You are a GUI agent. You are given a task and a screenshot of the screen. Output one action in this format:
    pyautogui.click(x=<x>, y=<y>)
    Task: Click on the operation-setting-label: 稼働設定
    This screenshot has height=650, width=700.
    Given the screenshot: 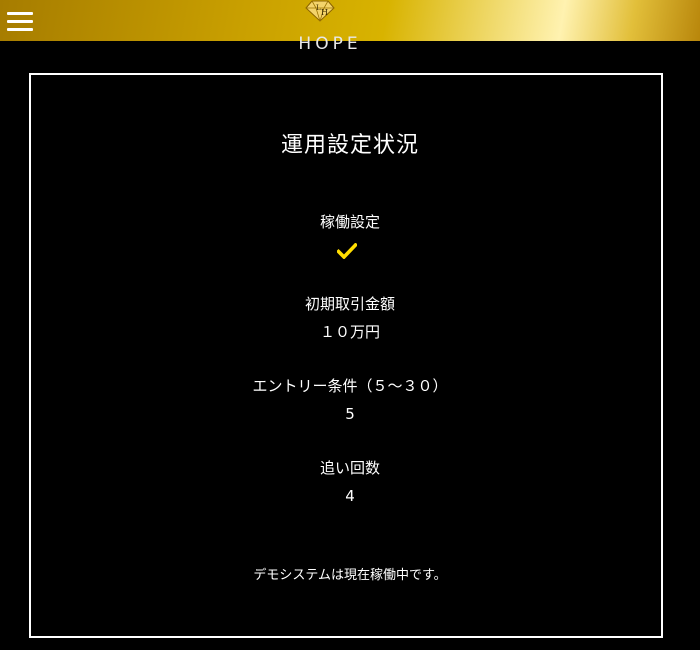 What is the action you would take?
    pyautogui.click(x=349, y=222)
    